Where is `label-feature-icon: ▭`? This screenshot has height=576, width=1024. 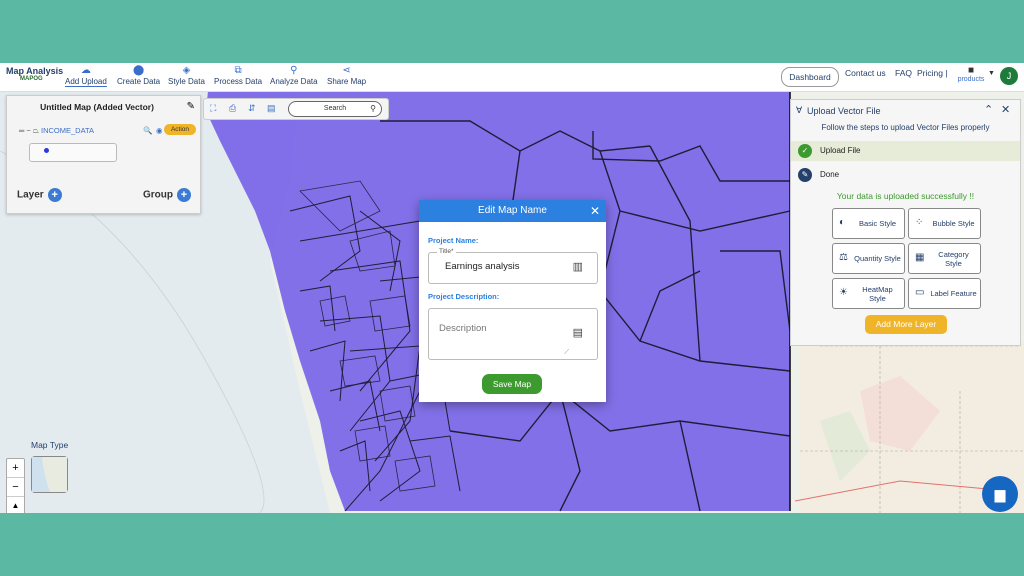
label-feature-icon: ▭ is located at coordinates (920, 292).